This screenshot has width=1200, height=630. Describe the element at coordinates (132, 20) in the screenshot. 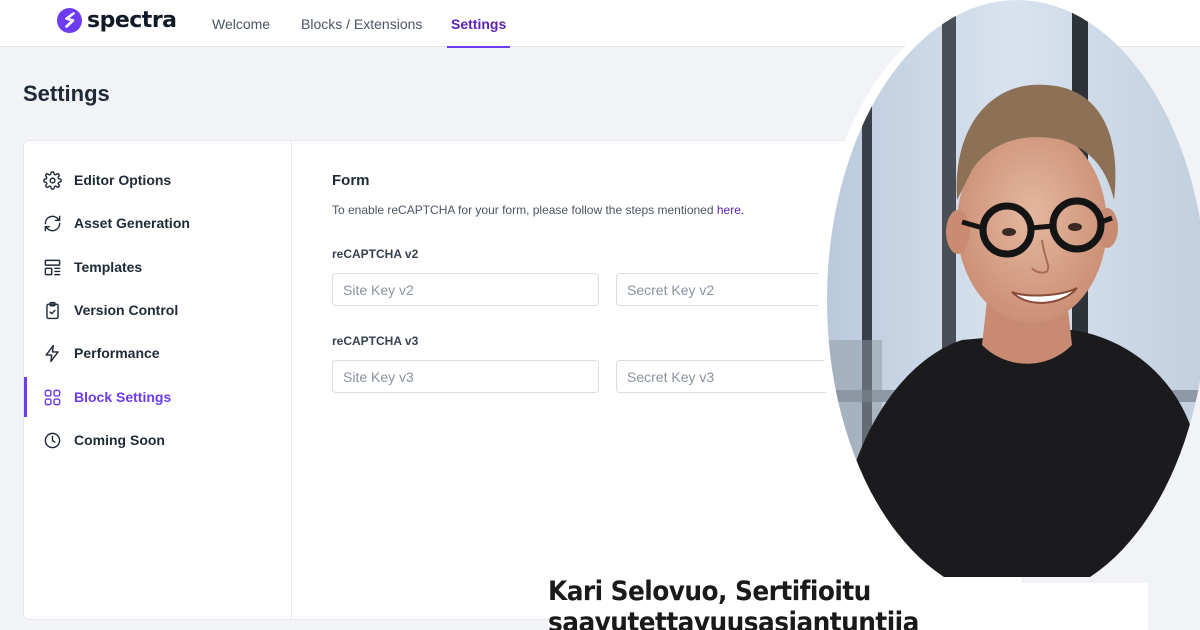

I see `brand-name: spectra` at that location.